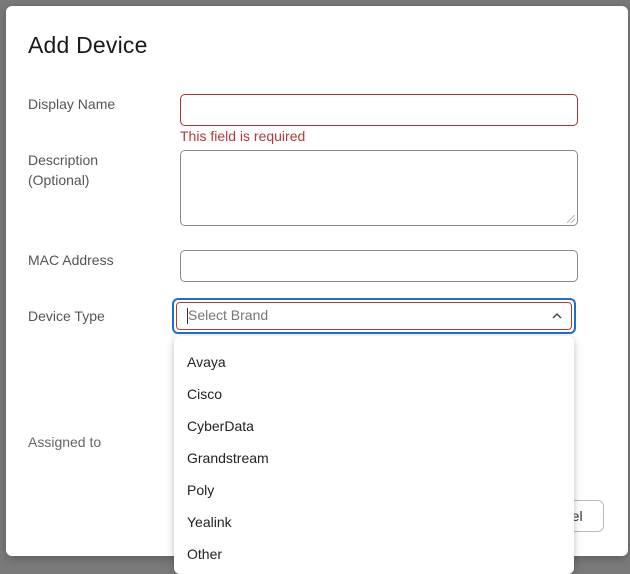  Describe the element at coordinates (63, 170) in the screenshot. I see `description-label: Description (Optional)` at that location.